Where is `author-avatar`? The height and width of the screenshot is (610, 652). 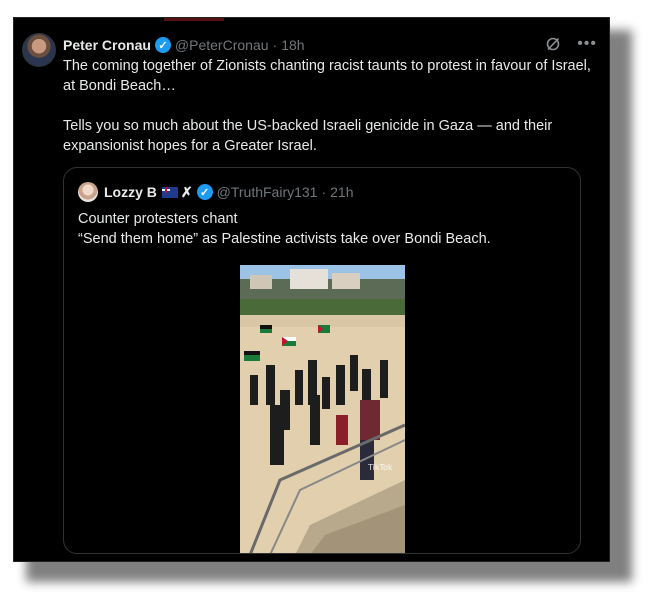 author-avatar is located at coordinates (39, 50).